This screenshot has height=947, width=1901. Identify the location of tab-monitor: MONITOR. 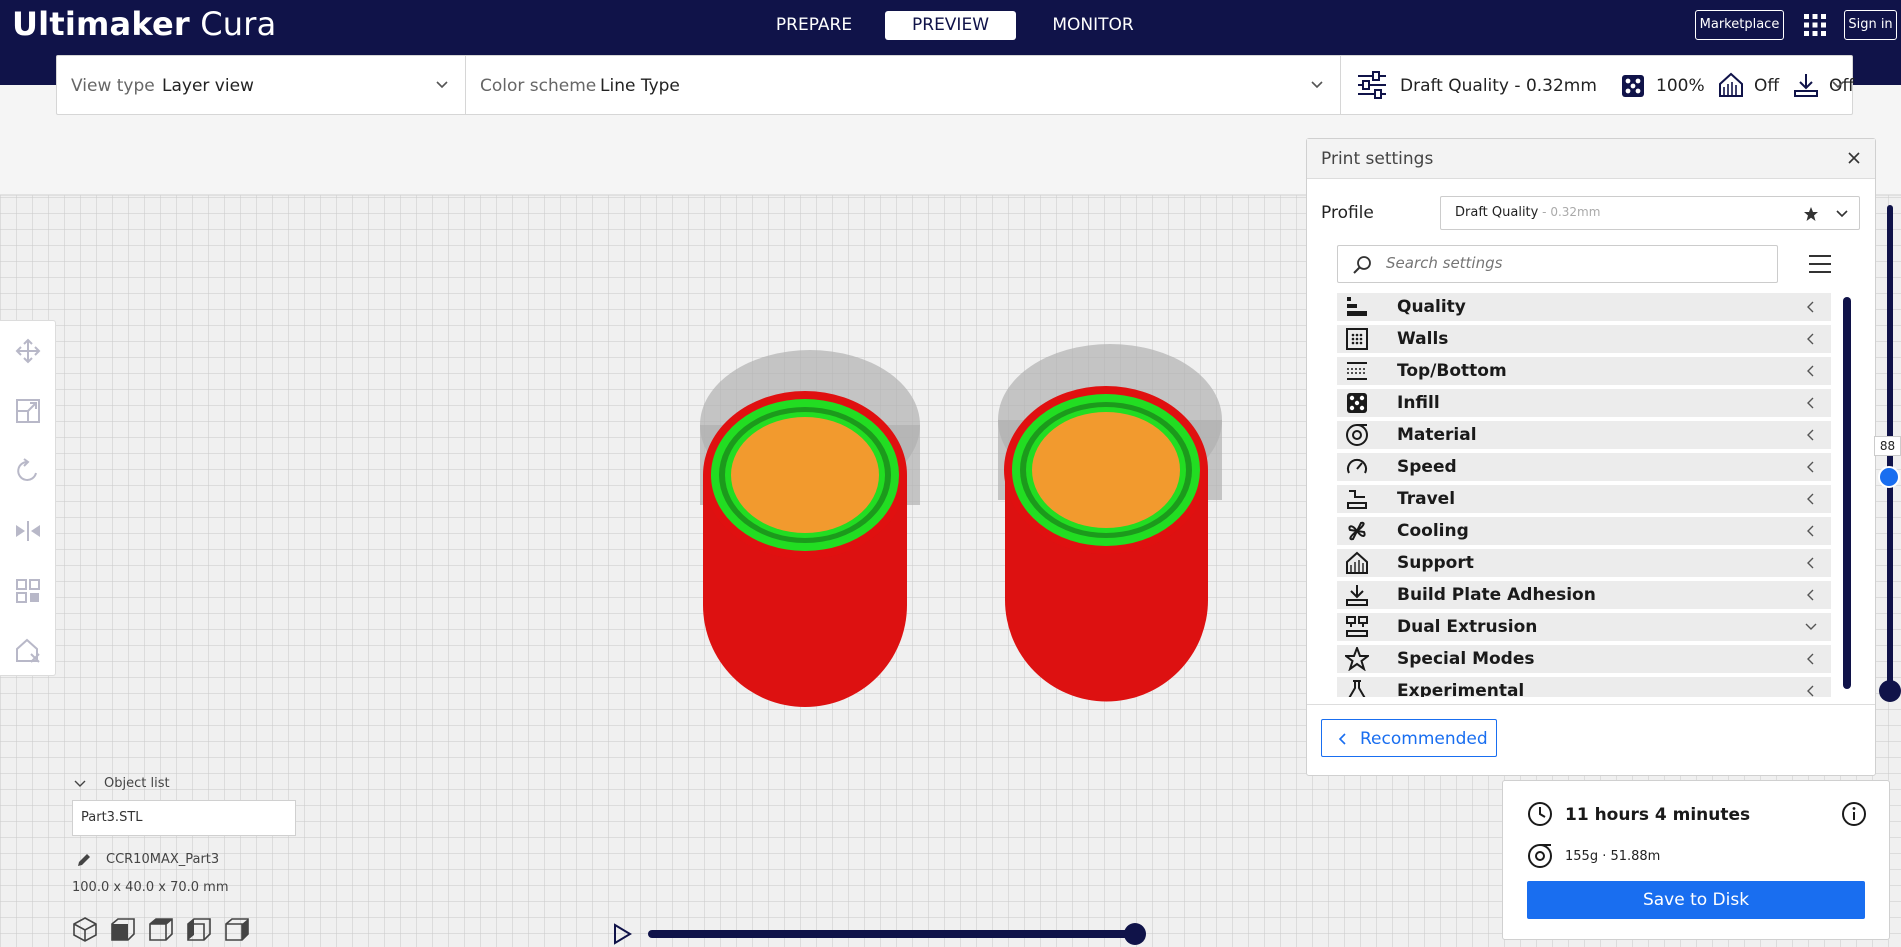
(1093, 25).